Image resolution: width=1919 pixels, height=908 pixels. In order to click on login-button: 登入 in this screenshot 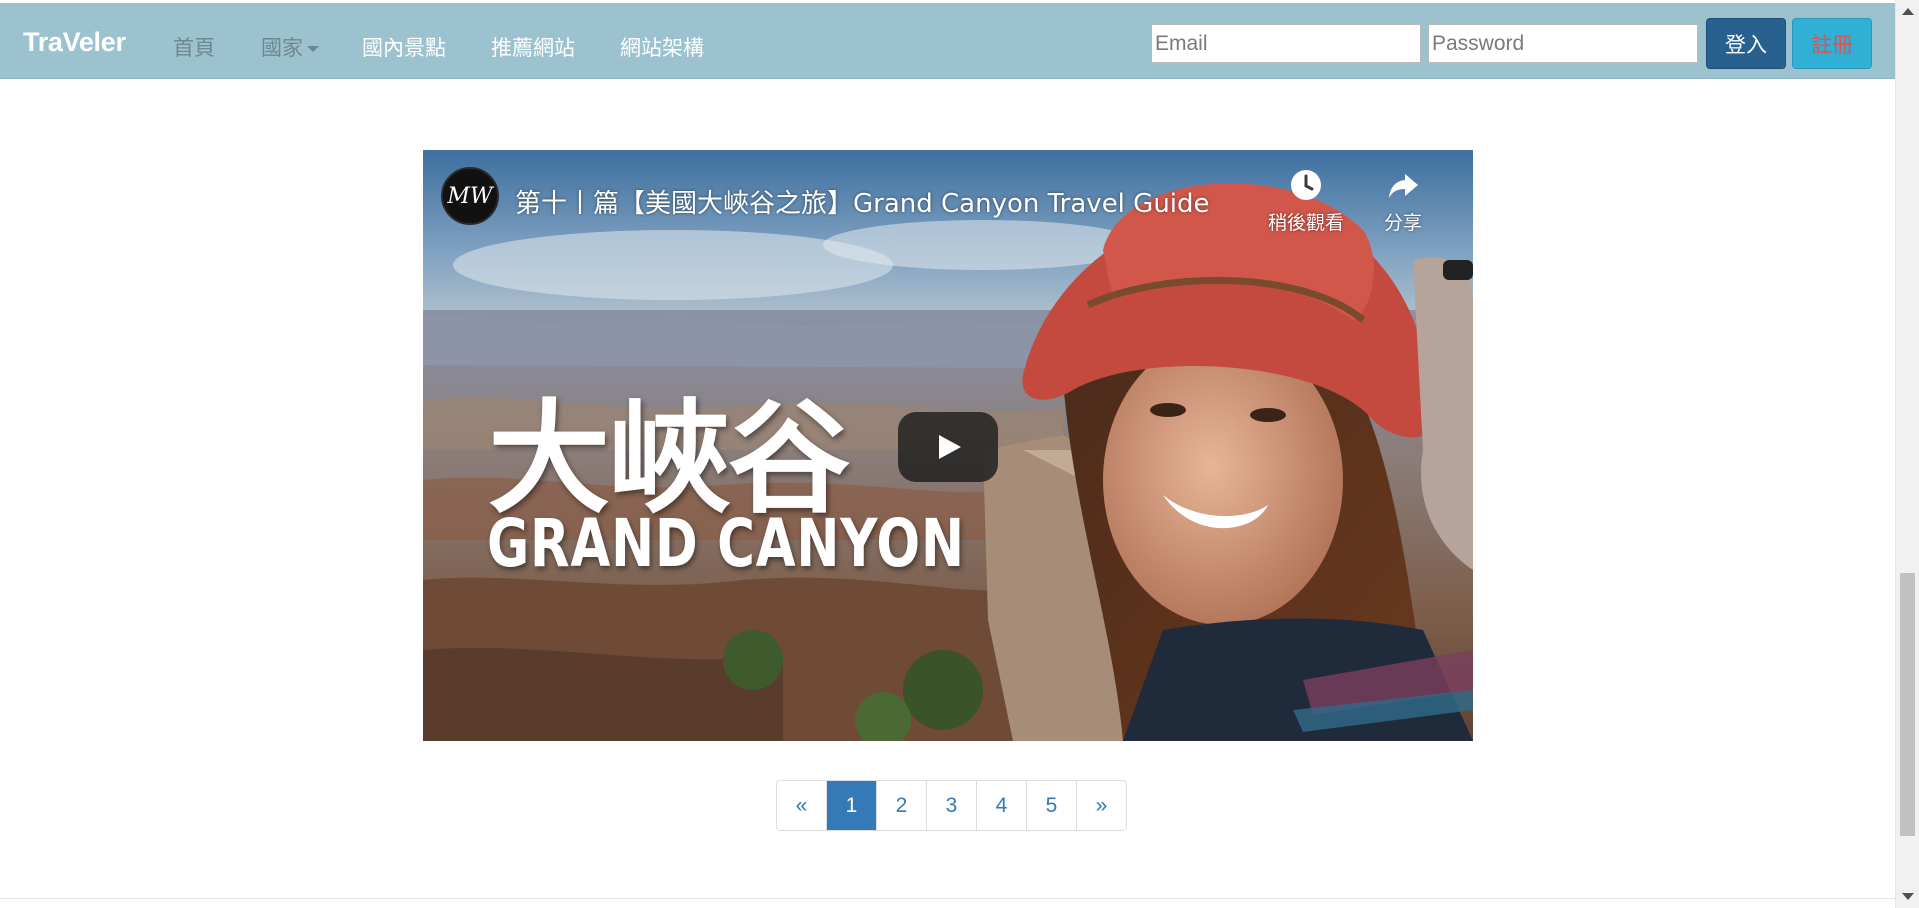, I will do `click(1746, 43)`.